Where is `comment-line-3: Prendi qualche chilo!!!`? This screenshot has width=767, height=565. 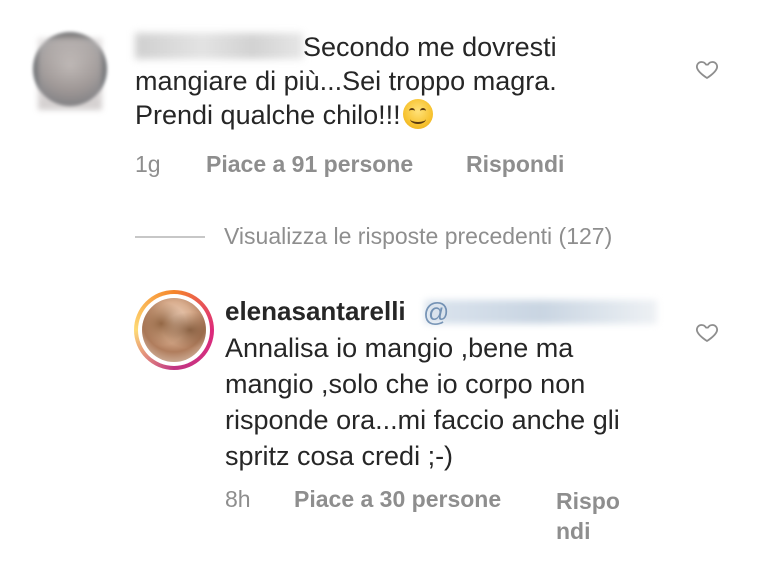
comment-line-3: Prendi qualche chilo!!! is located at coordinates (268, 115).